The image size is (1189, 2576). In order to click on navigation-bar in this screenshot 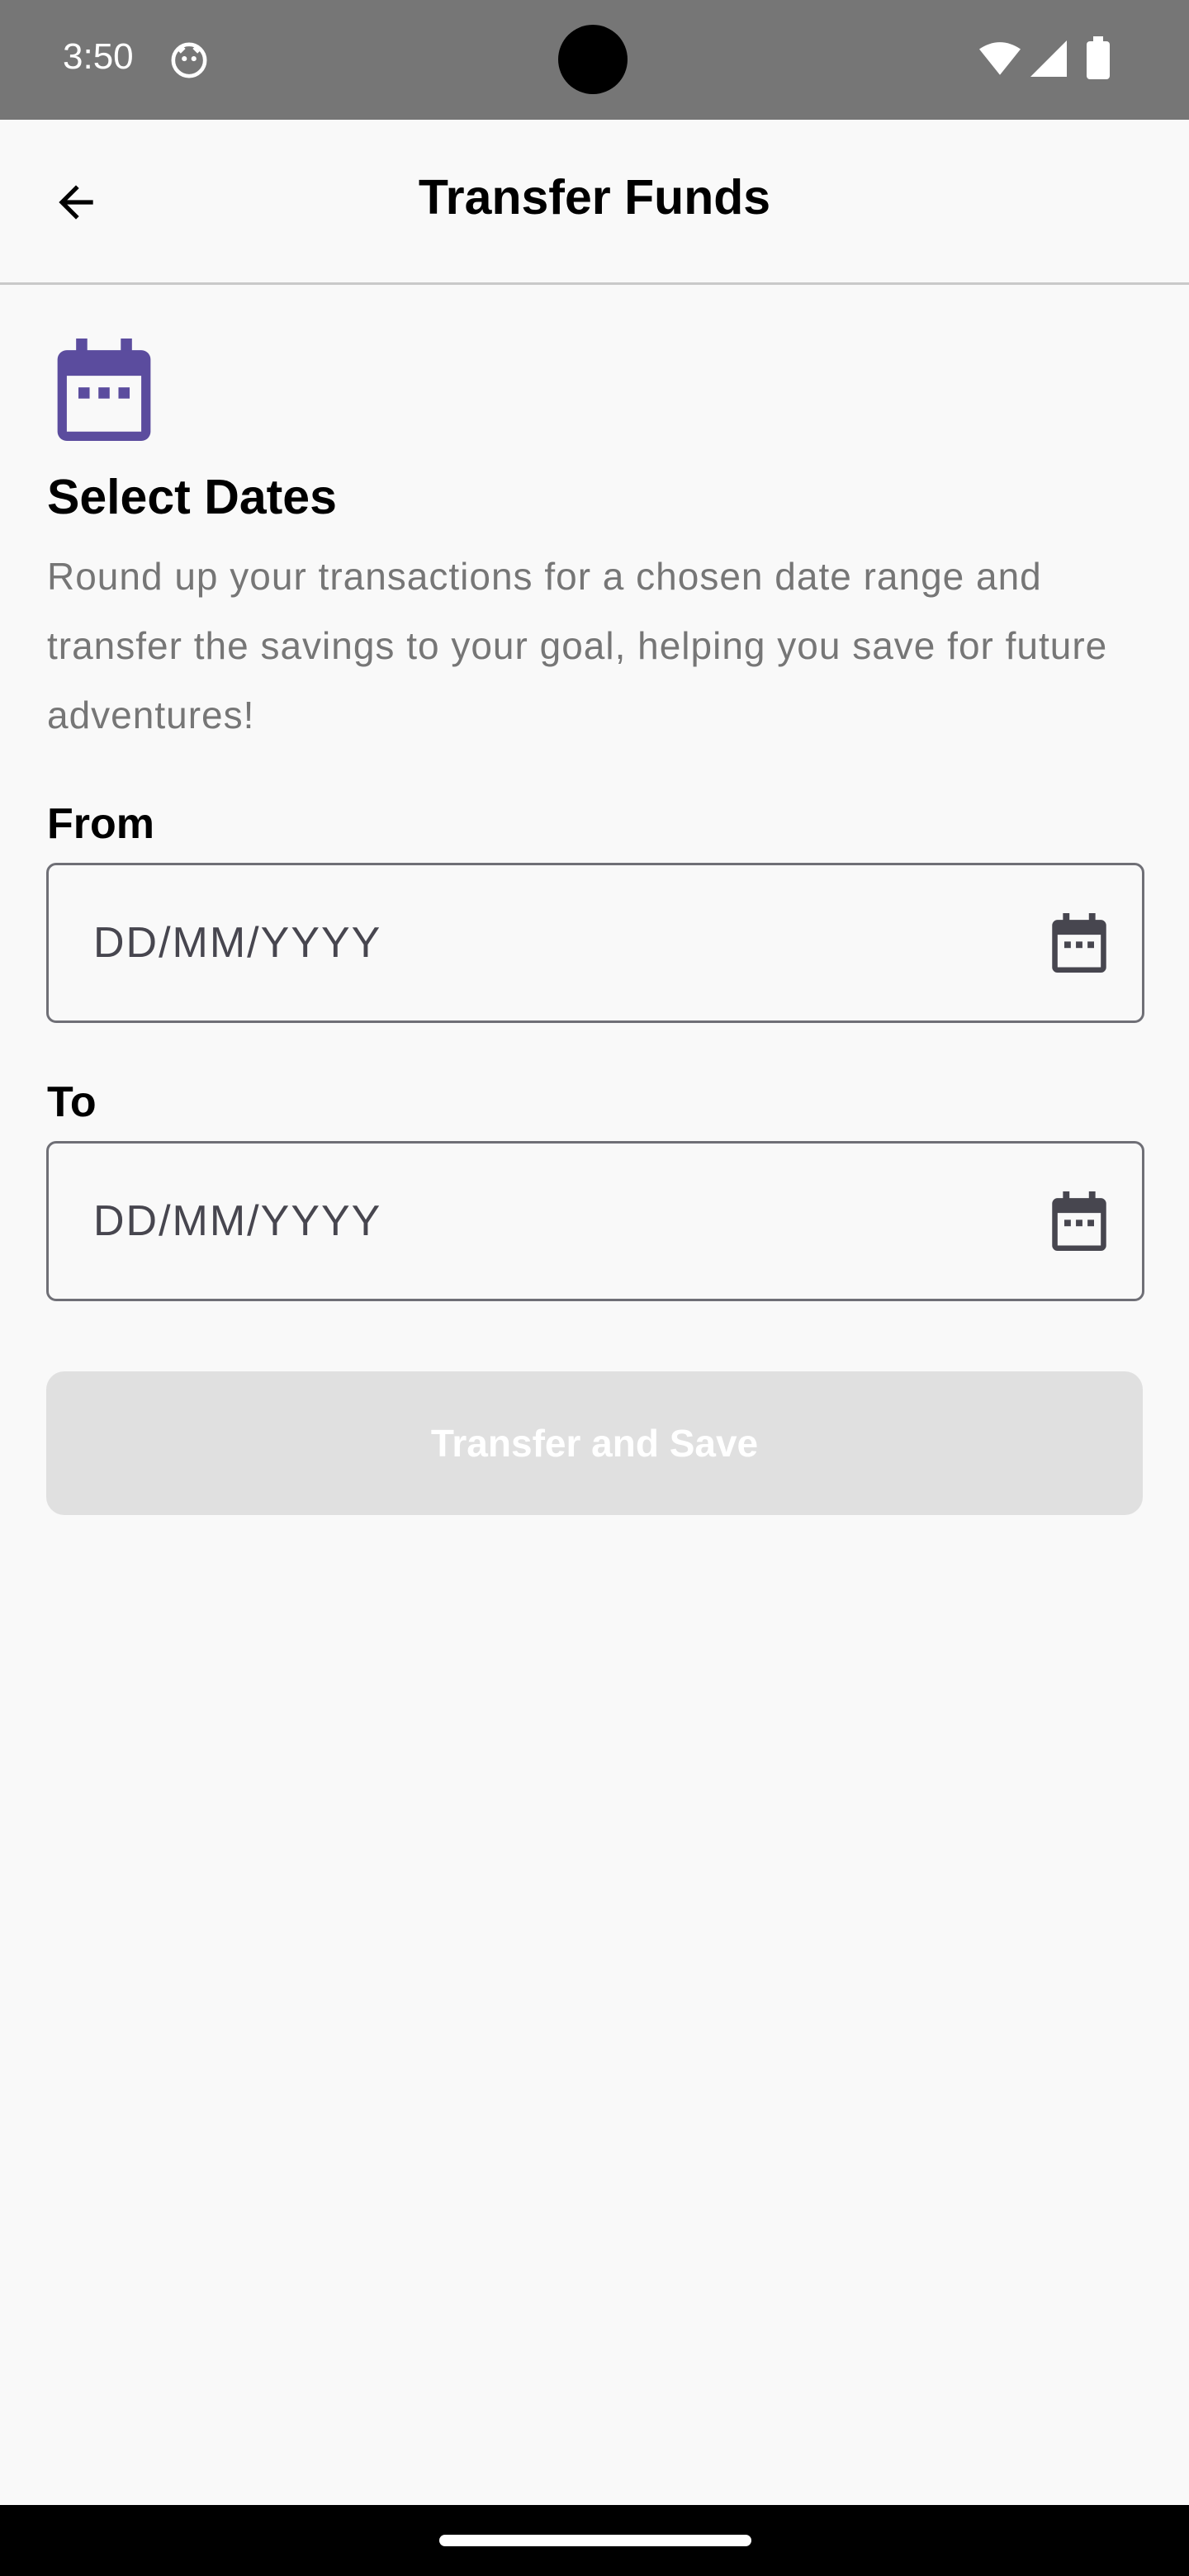, I will do `click(594, 2540)`.